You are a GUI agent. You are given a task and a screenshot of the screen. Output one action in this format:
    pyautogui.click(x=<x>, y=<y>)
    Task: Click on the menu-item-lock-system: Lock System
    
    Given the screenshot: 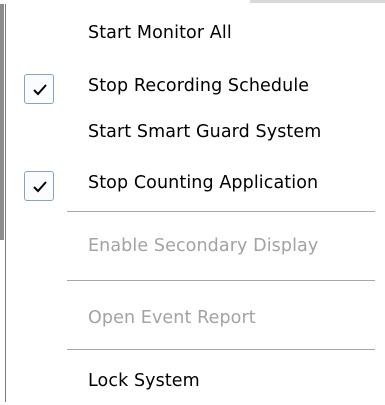 What is the action you would take?
    pyautogui.click(x=192, y=386)
    